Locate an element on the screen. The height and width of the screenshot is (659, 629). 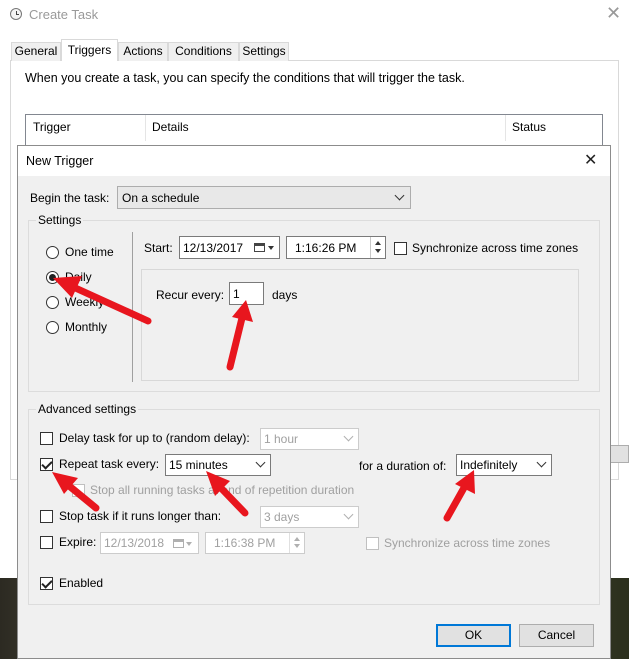
duration-label: for a duration of: is located at coordinates (403, 466).